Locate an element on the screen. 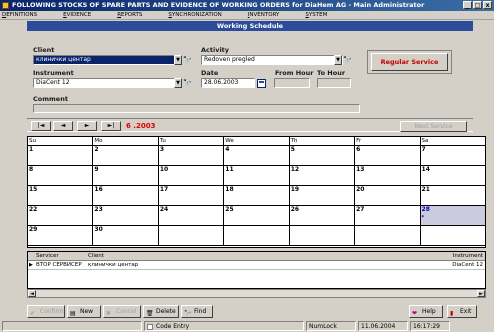  code-entry-checkbox is located at coordinates (150, 326).